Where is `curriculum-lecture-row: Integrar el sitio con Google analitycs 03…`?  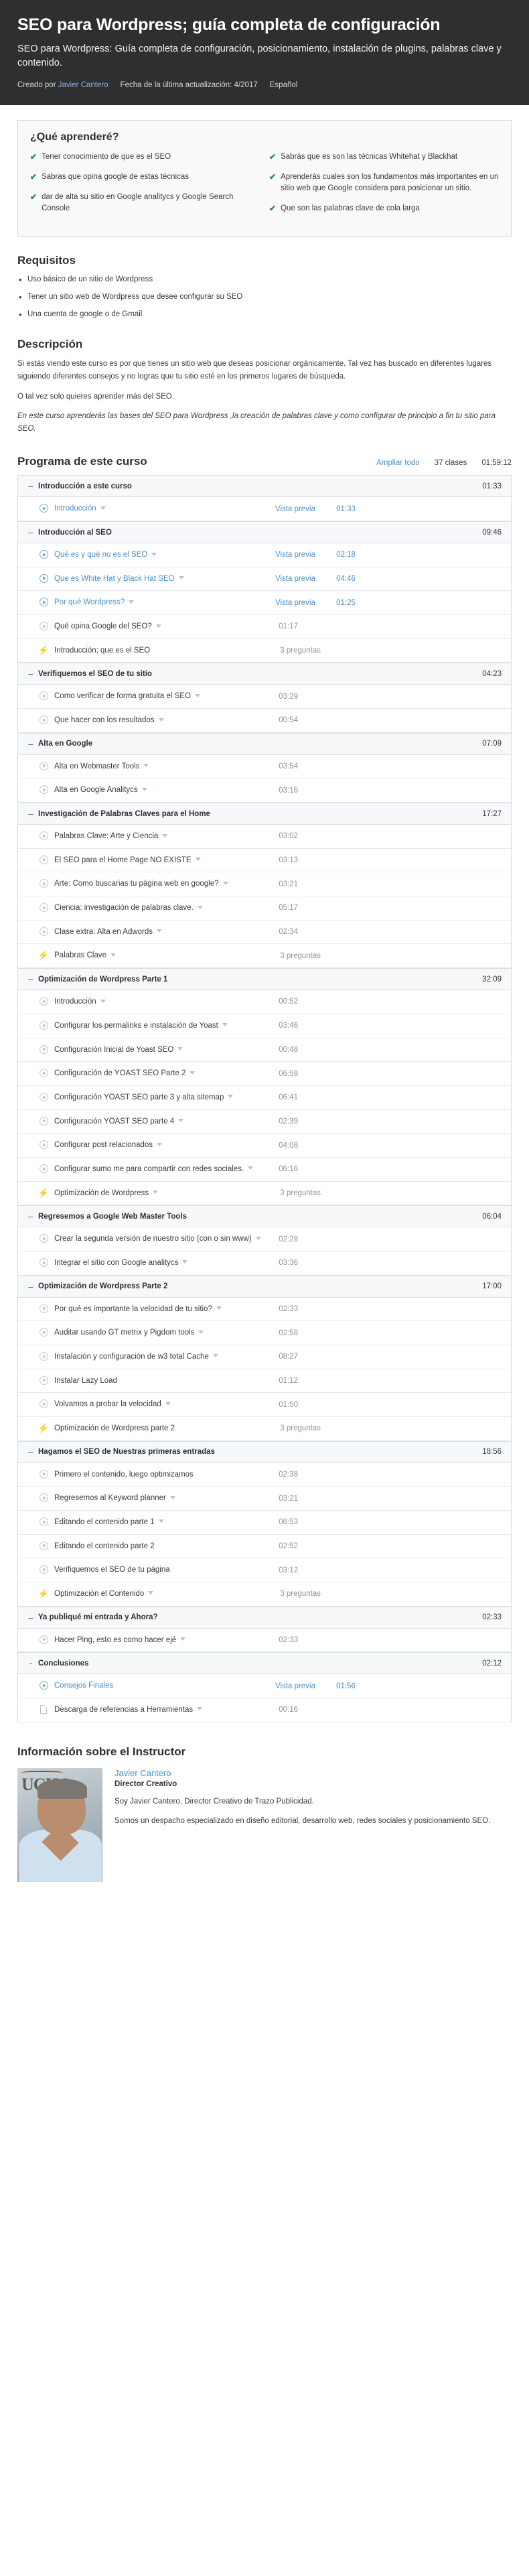
curriculum-lecture-row: Integrar el sitio con Google analitycs 03… is located at coordinates (264, 1264).